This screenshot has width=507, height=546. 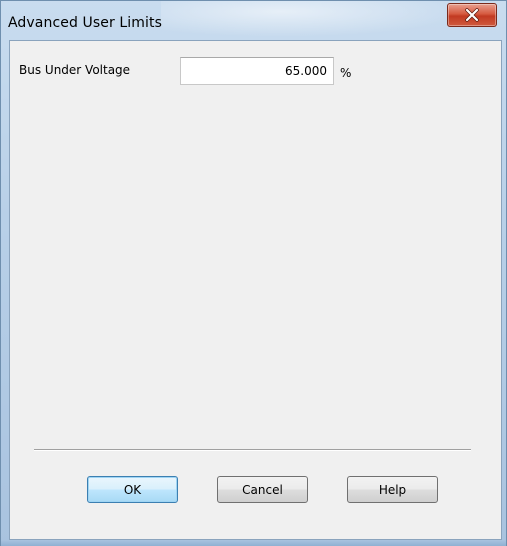 I want to click on title-bar-glare, so click(x=311, y=19).